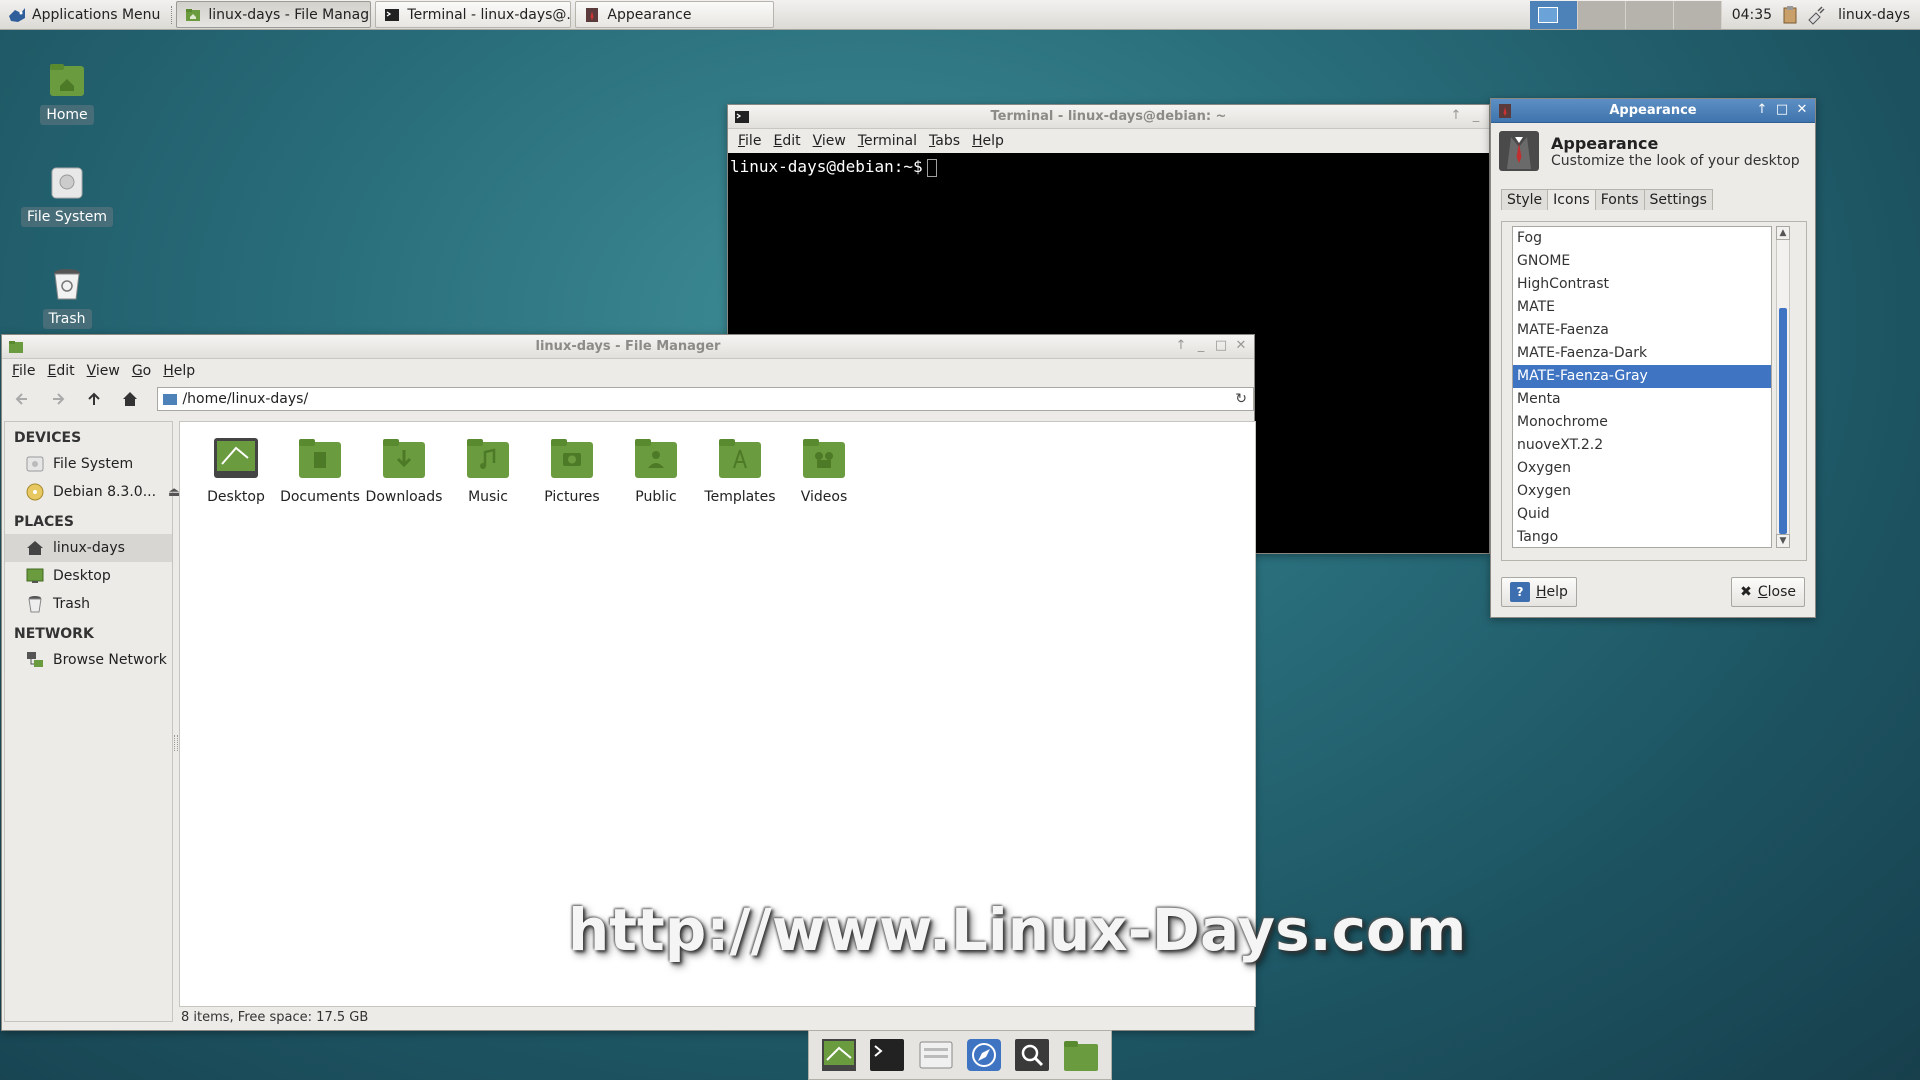 Image resolution: width=1920 pixels, height=1080 pixels. What do you see at coordinates (176, 743) in the screenshot?
I see `sidebar-splitter-handle` at bounding box center [176, 743].